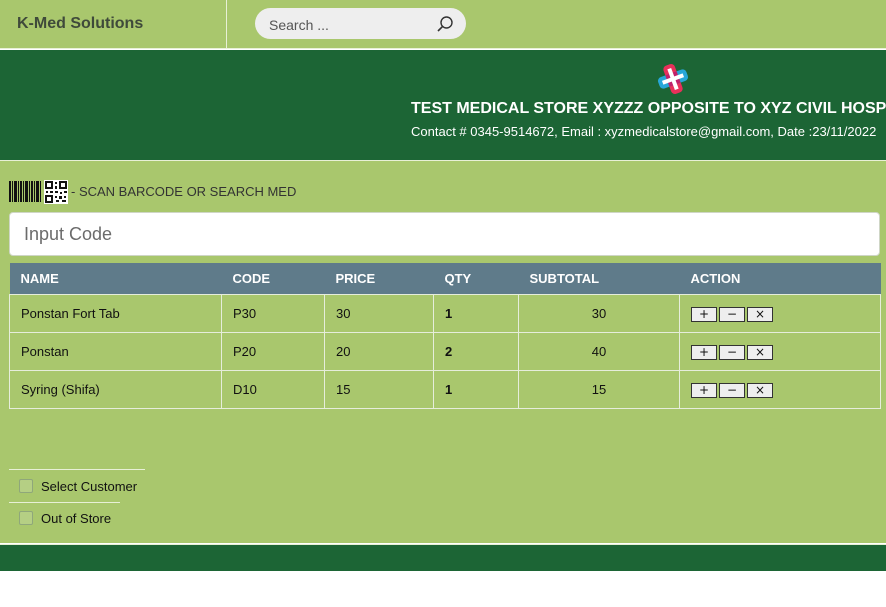 The image size is (886, 607). What do you see at coordinates (599, 389) in the screenshot?
I see `cell-subtotal: 15` at bounding box center [599, 389].